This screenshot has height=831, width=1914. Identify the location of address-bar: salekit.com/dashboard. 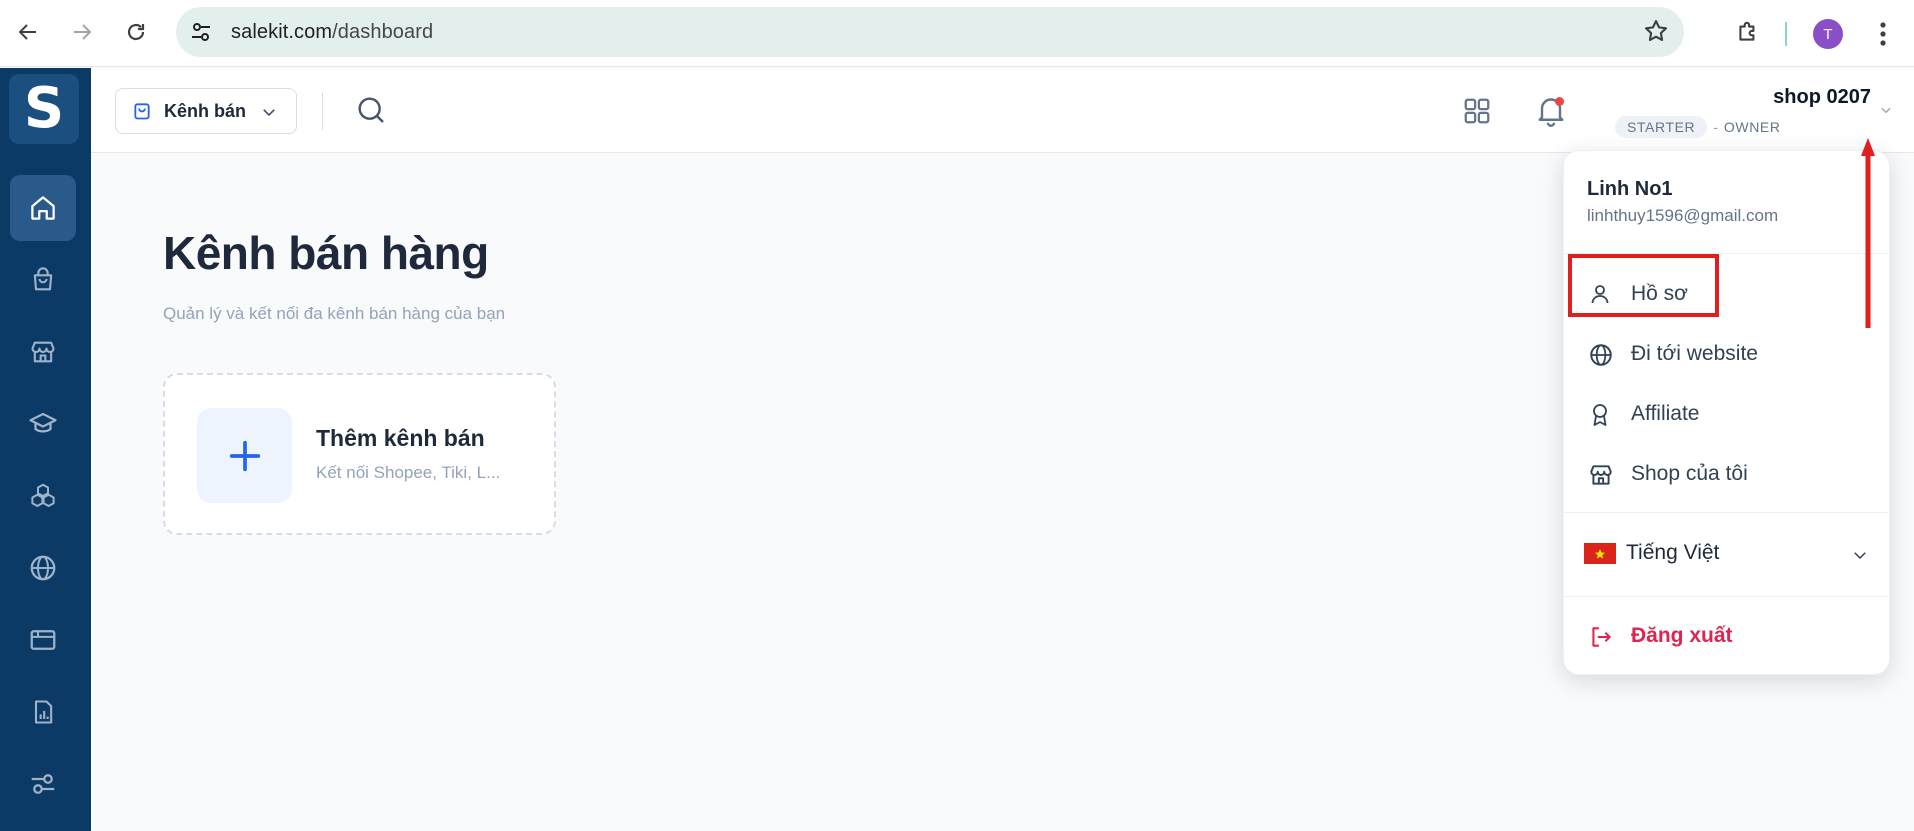
(930, 32).